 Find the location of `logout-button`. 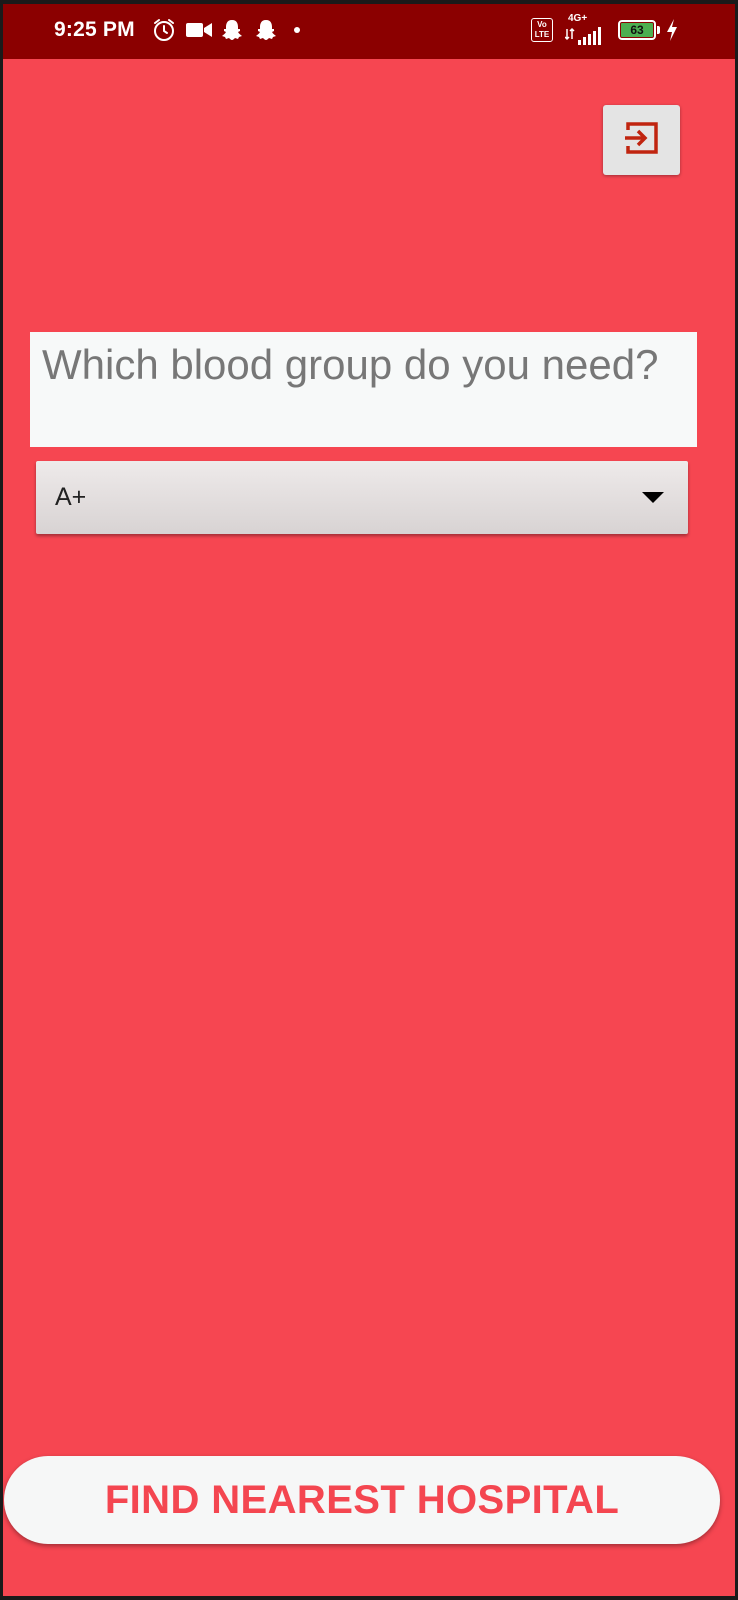

logout-button is located at coordinates (641, 140).